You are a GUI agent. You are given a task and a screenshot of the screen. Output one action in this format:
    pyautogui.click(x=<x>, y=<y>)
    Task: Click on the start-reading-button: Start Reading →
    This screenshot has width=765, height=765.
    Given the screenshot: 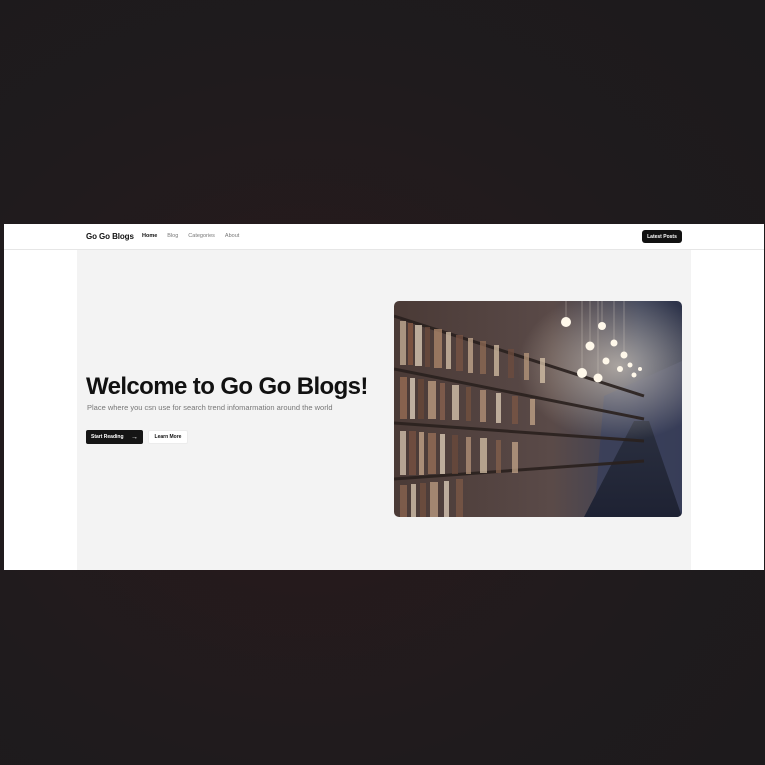 What is the action you would take?
    pyautogui.click(x=114, y=437)
    